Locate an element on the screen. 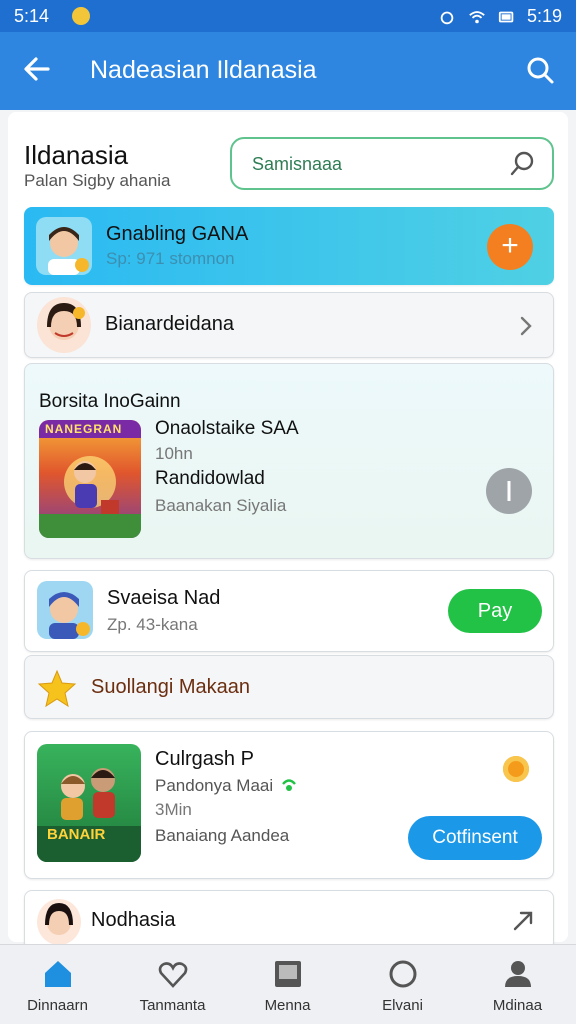 The width and height of the screenshot is (576, 1024). chevron-right-icon is located at coordinates (526, 326).